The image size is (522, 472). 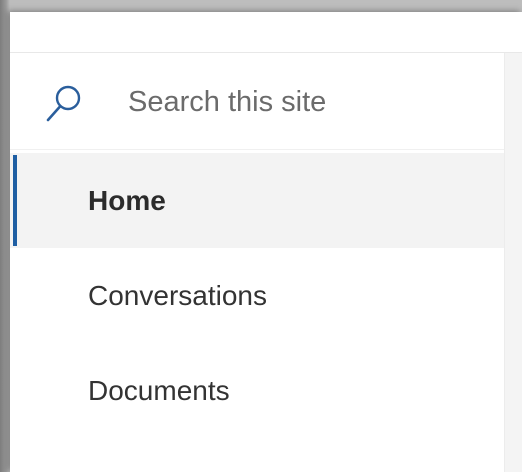 What do you see at coordinates (177, 295) in the screenshot?
I see `nav-item-label: Conversations` at bounding box center [177, 295].